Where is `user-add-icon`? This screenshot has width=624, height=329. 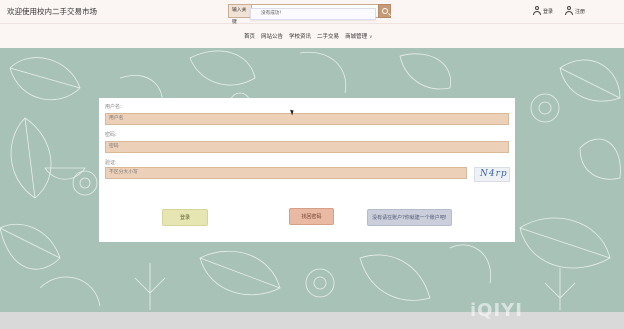
user-add-icon is located at coordinates (569, 11).